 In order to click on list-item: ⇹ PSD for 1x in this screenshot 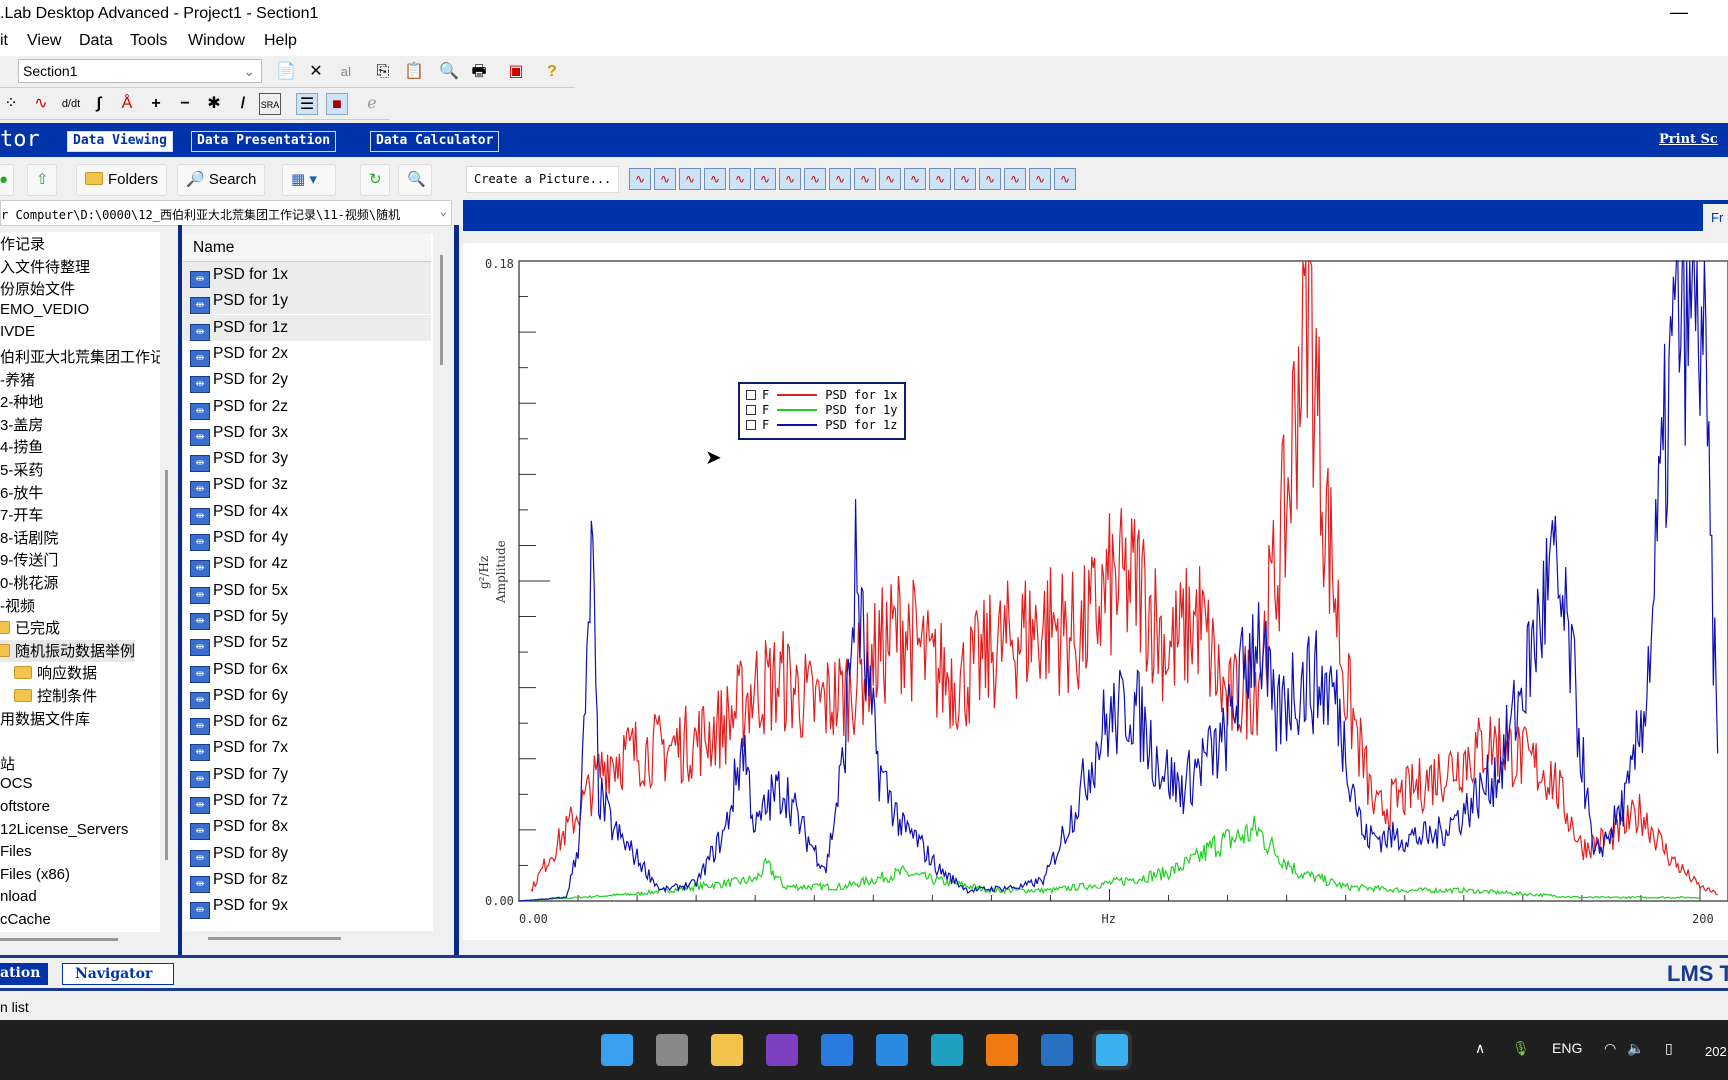, I will do `click(307, 275)`.